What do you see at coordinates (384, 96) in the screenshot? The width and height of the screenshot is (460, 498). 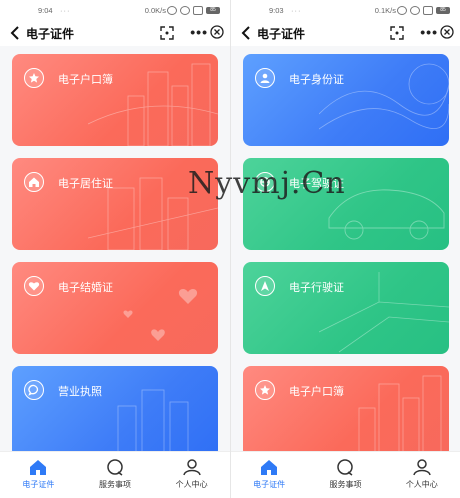 I see `wave-decoration` at bounding box center [384, 96].